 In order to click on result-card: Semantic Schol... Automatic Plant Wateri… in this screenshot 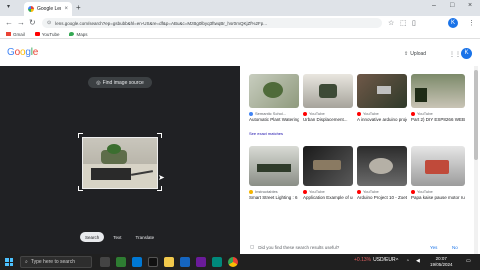, I will do `click(274, 105)`.